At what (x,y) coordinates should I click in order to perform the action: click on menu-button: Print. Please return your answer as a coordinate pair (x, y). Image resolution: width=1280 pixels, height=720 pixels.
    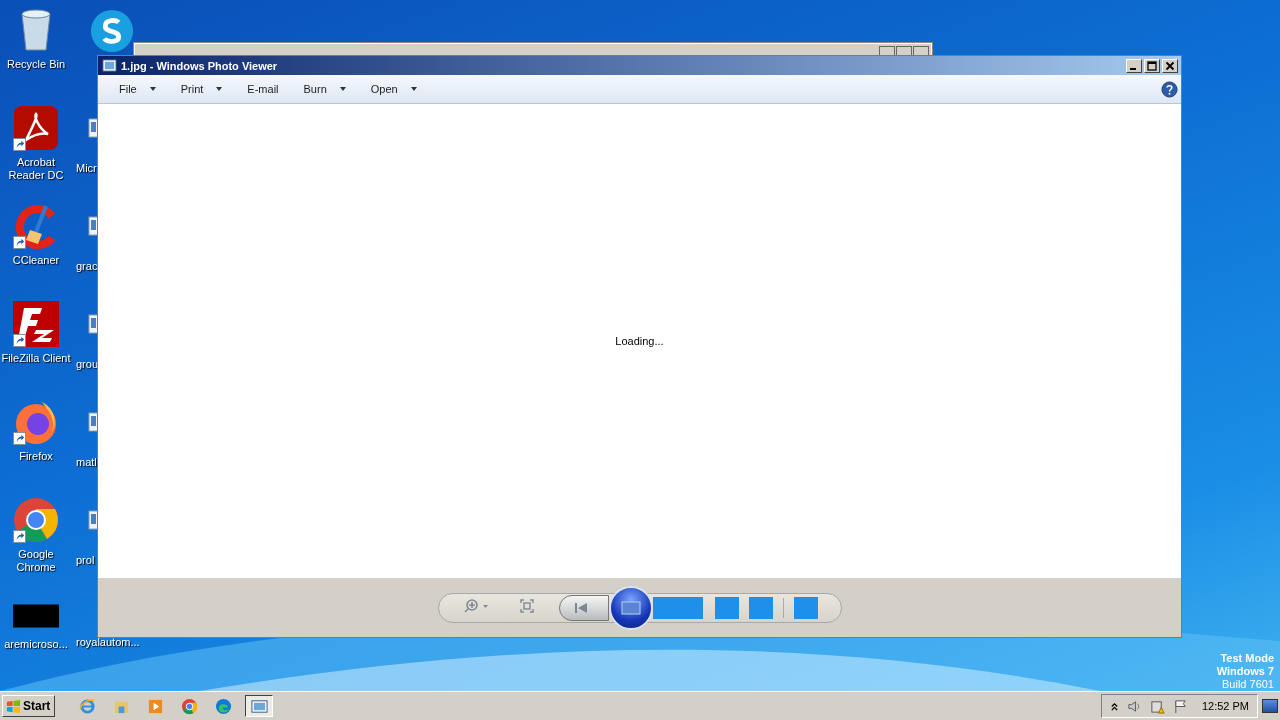
    Looking at the image, I should click on (203, 89).